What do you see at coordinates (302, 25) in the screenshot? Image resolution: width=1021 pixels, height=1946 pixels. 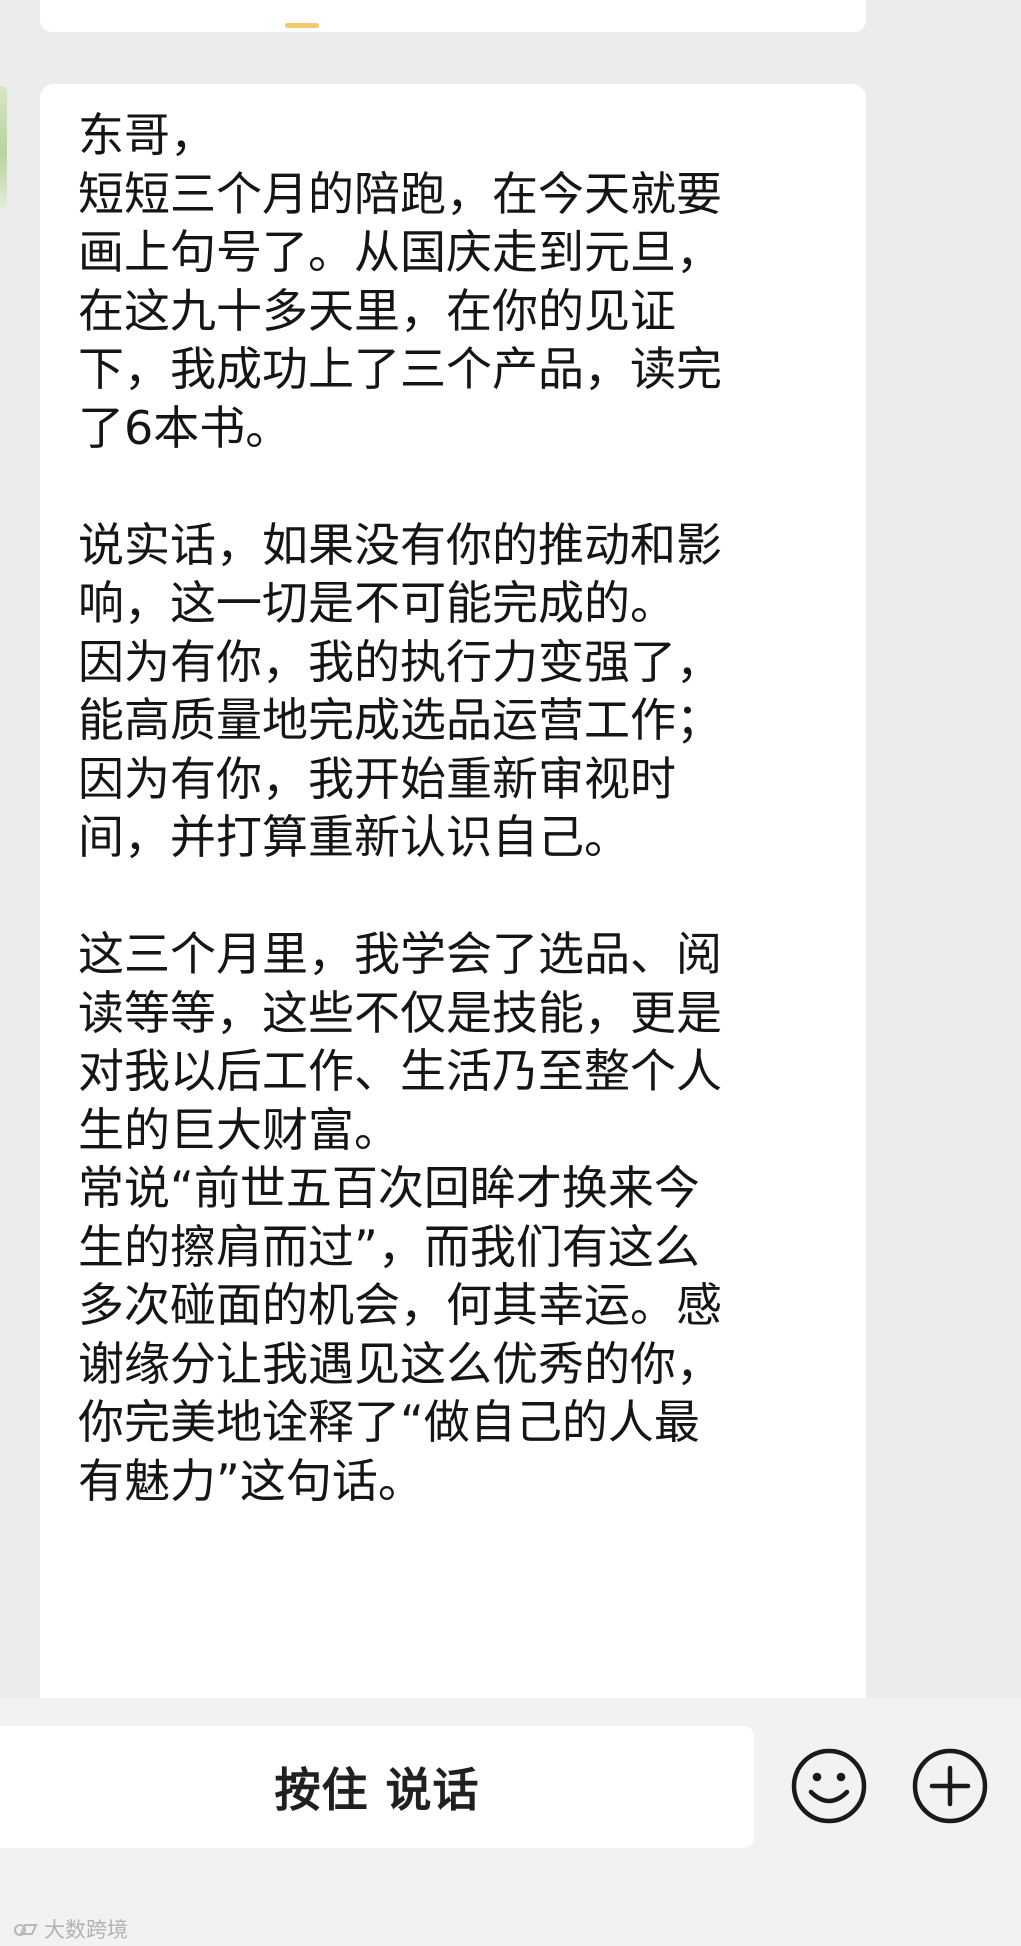 I see `previous-message-emoji-fragment` at bounding box center [302, 25].